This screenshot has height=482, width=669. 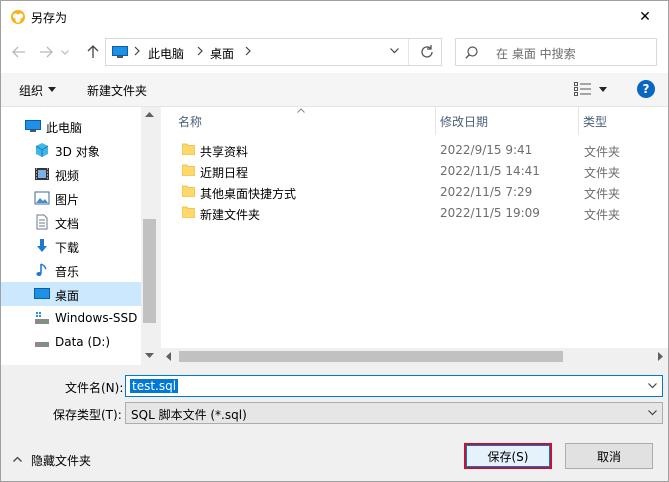 What do you see at coordinates (536, 54) in the screenshot?
I see `search-placeholder: 在 桌面 中搜索` at bounding box center [536, 54].